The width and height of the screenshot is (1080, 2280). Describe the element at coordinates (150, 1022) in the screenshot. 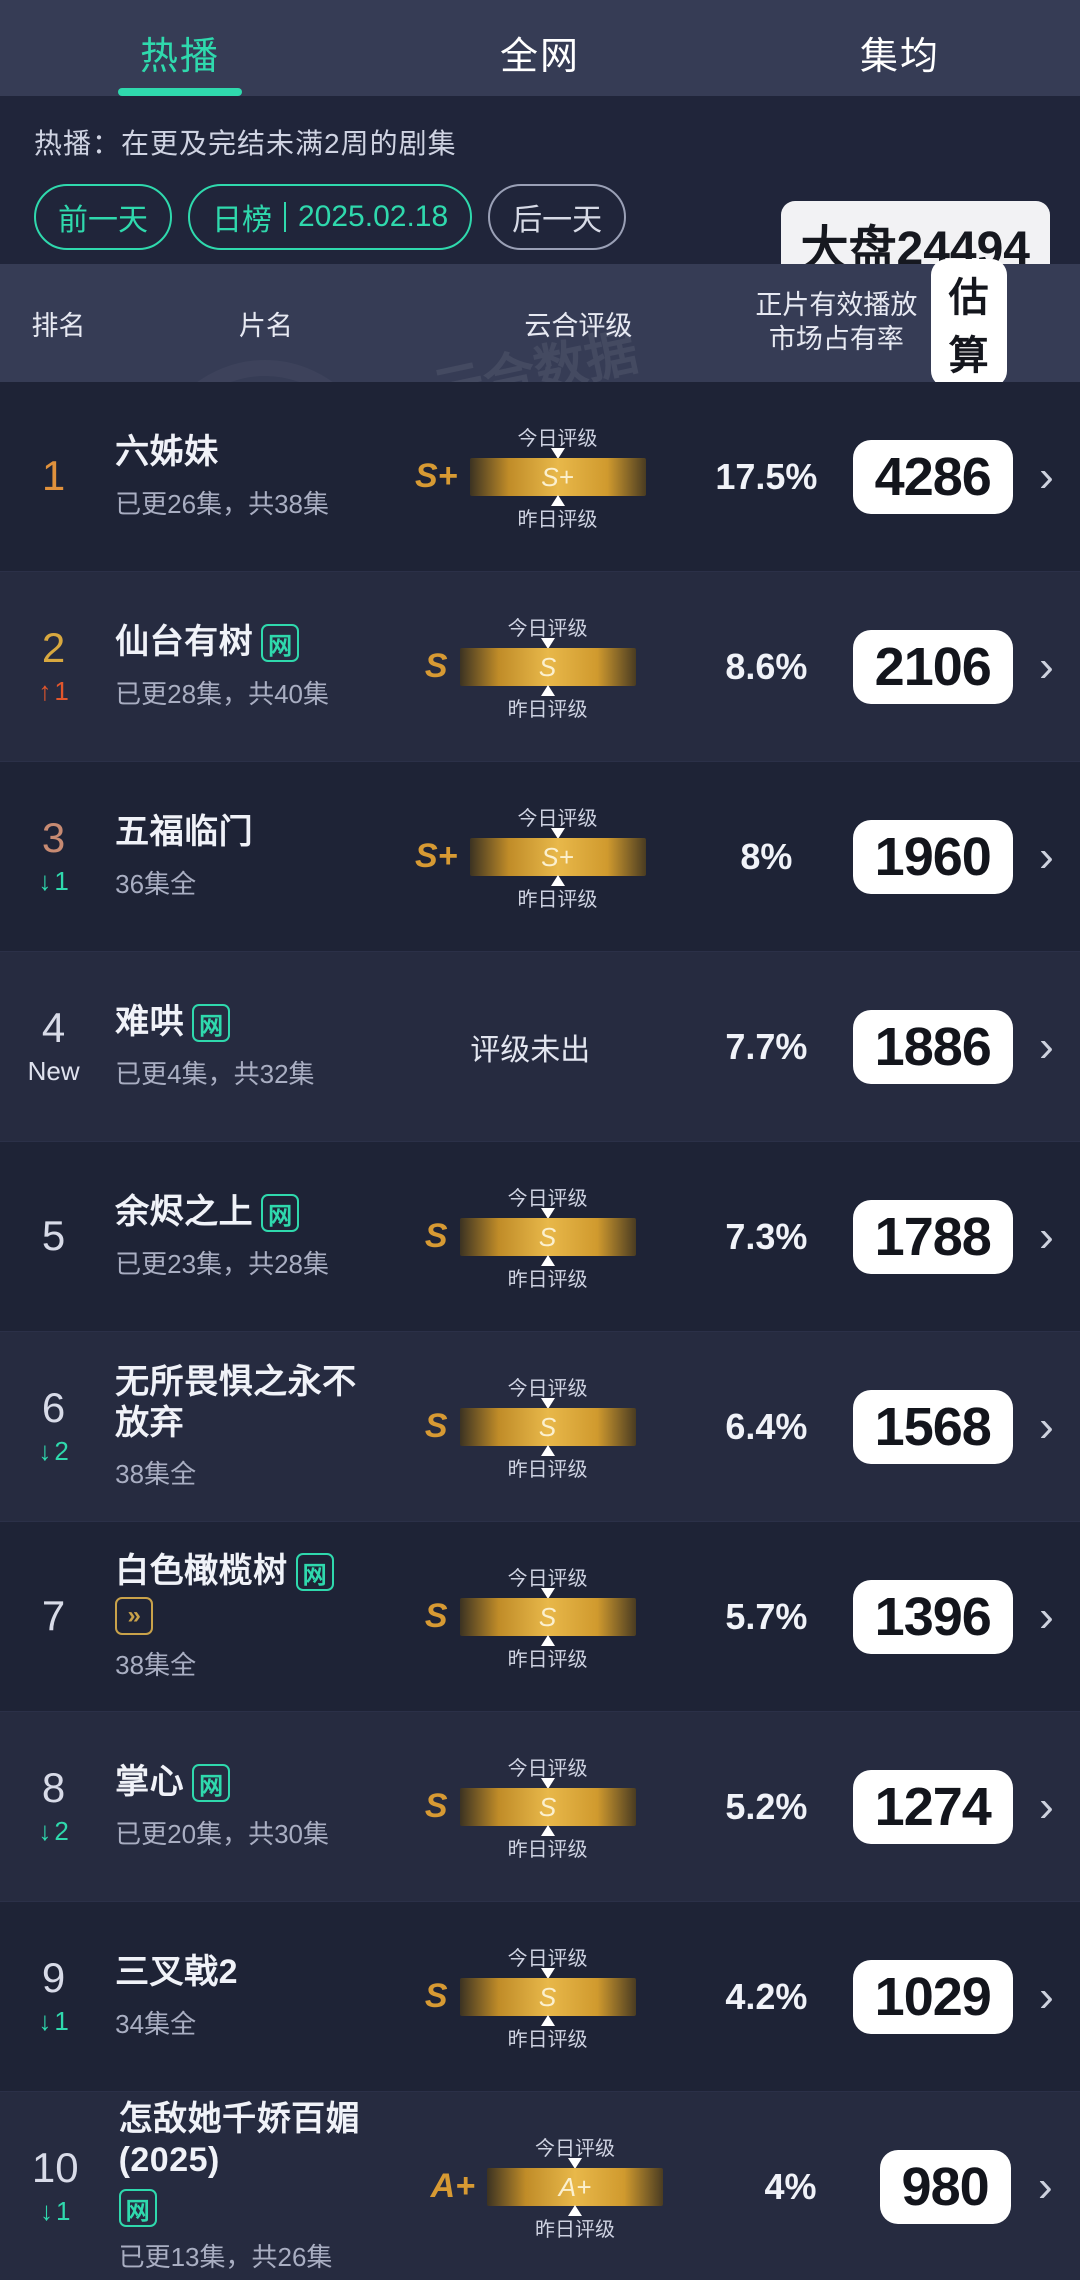

I see `show-title: 难哄` at that location.